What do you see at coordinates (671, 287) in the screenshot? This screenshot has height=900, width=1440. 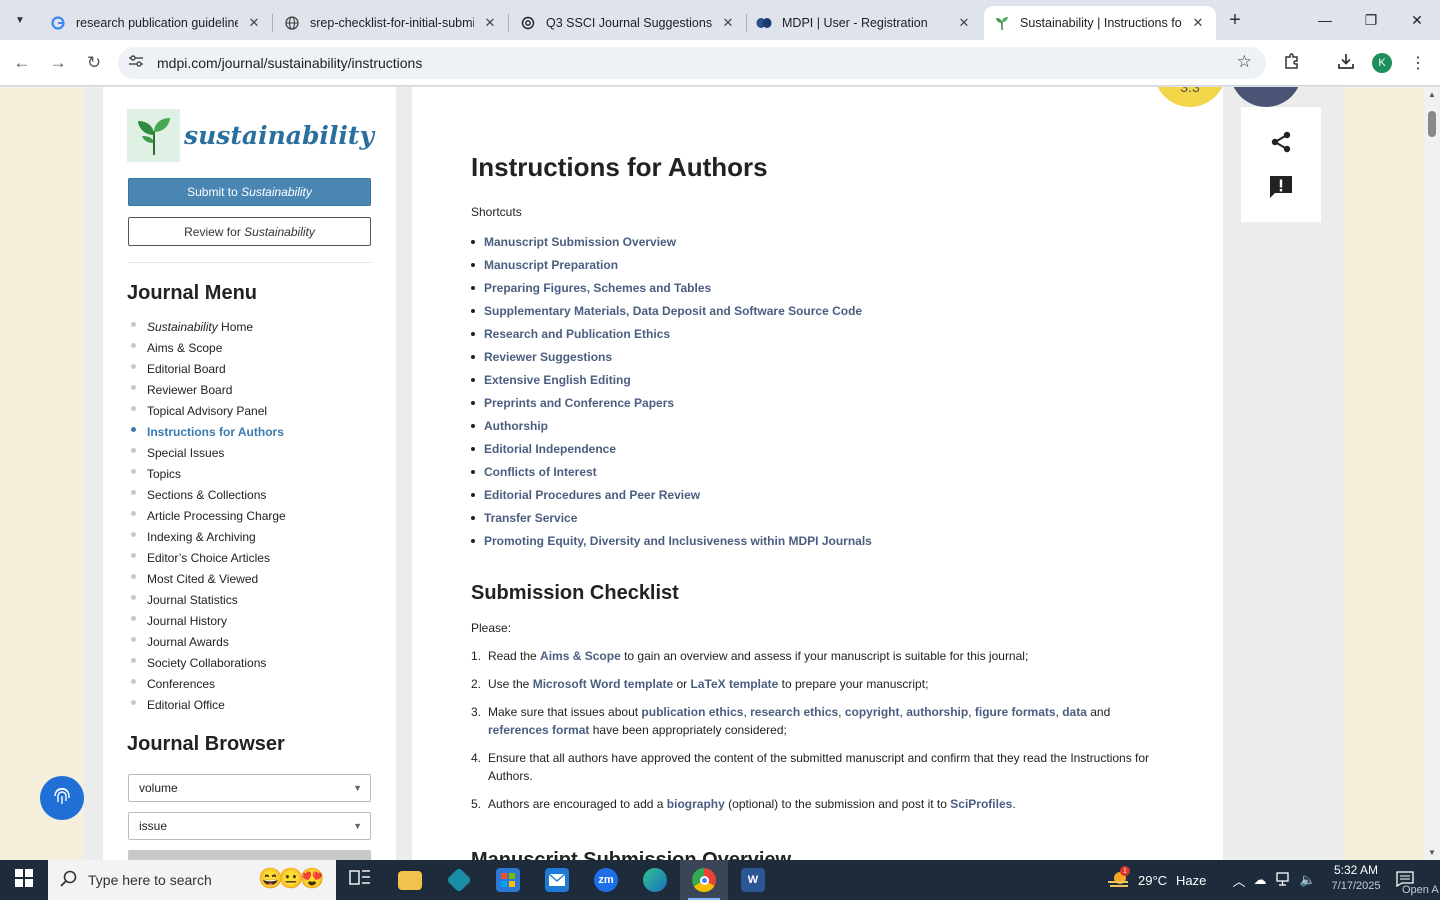 I see `shortcut-link: Preparing Figures, Schemes and Tables` at bounding box center [671, 287].